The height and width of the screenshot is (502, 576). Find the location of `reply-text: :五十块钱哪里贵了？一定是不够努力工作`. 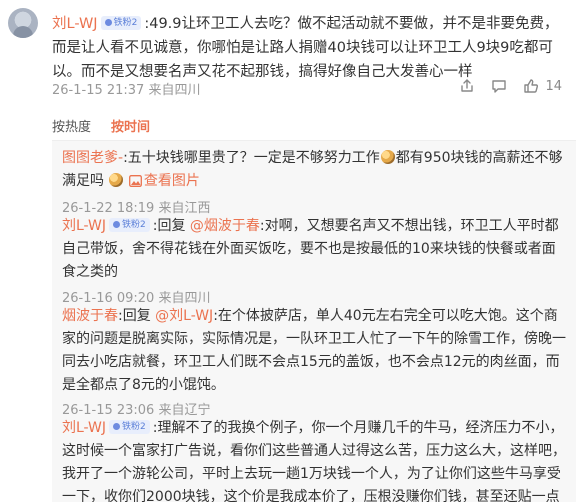

reply-text: :五十块钱哪里贵了？一定是不够努力工作 is located at coordinates (251, 158).